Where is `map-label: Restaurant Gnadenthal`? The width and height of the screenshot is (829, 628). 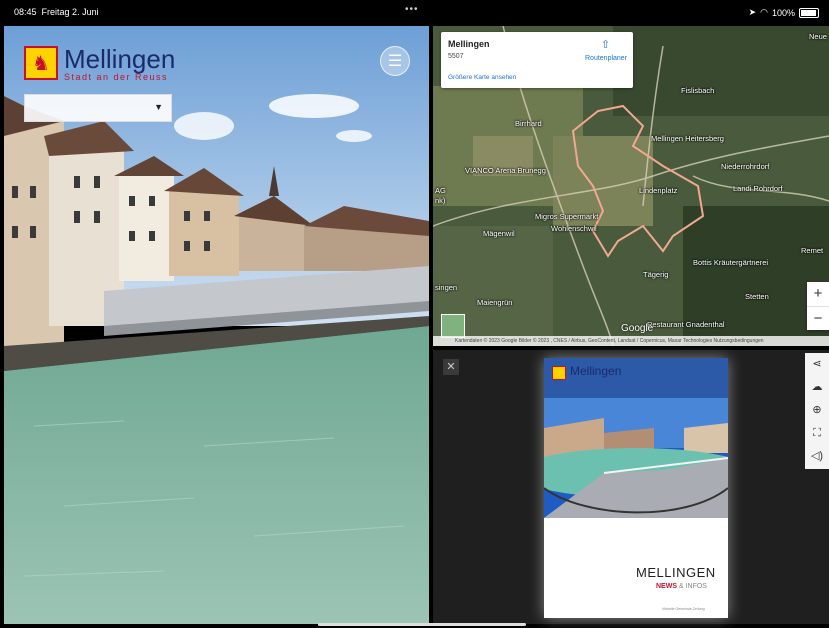
map-label: Restaurant Gnadenthal is located at coordinates (686, 324).